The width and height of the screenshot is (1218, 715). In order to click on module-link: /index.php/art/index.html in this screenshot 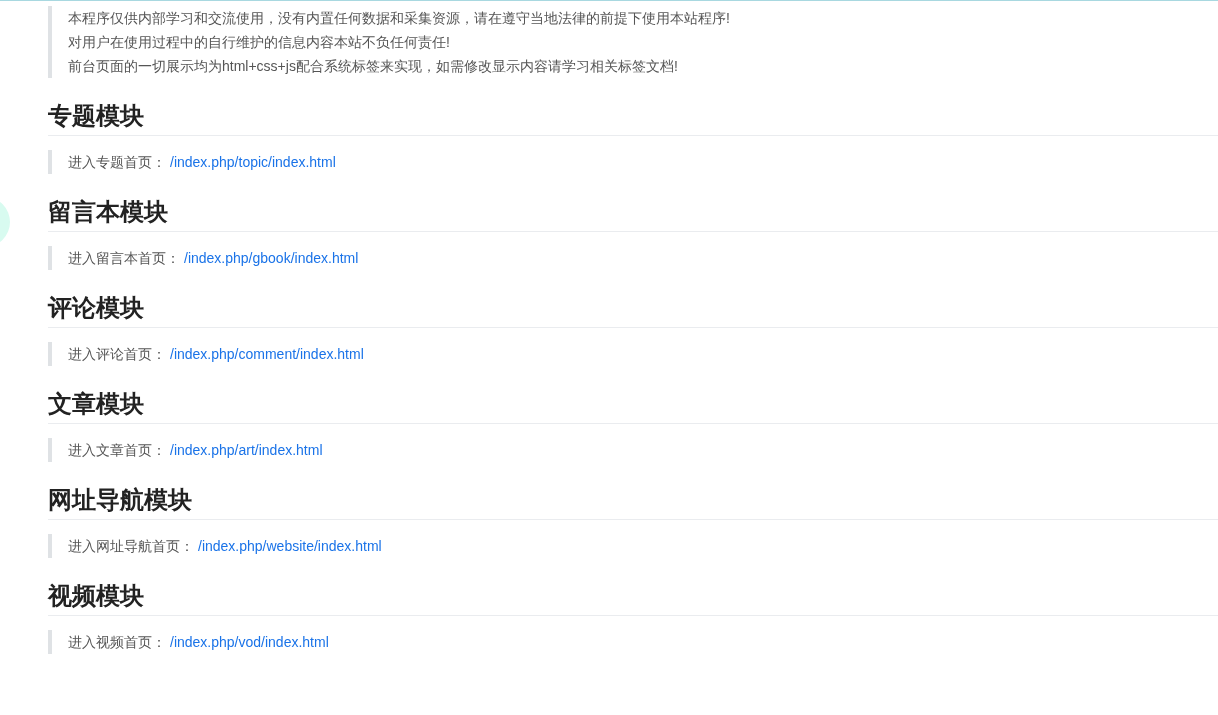, I will do `click(246, 450)`.